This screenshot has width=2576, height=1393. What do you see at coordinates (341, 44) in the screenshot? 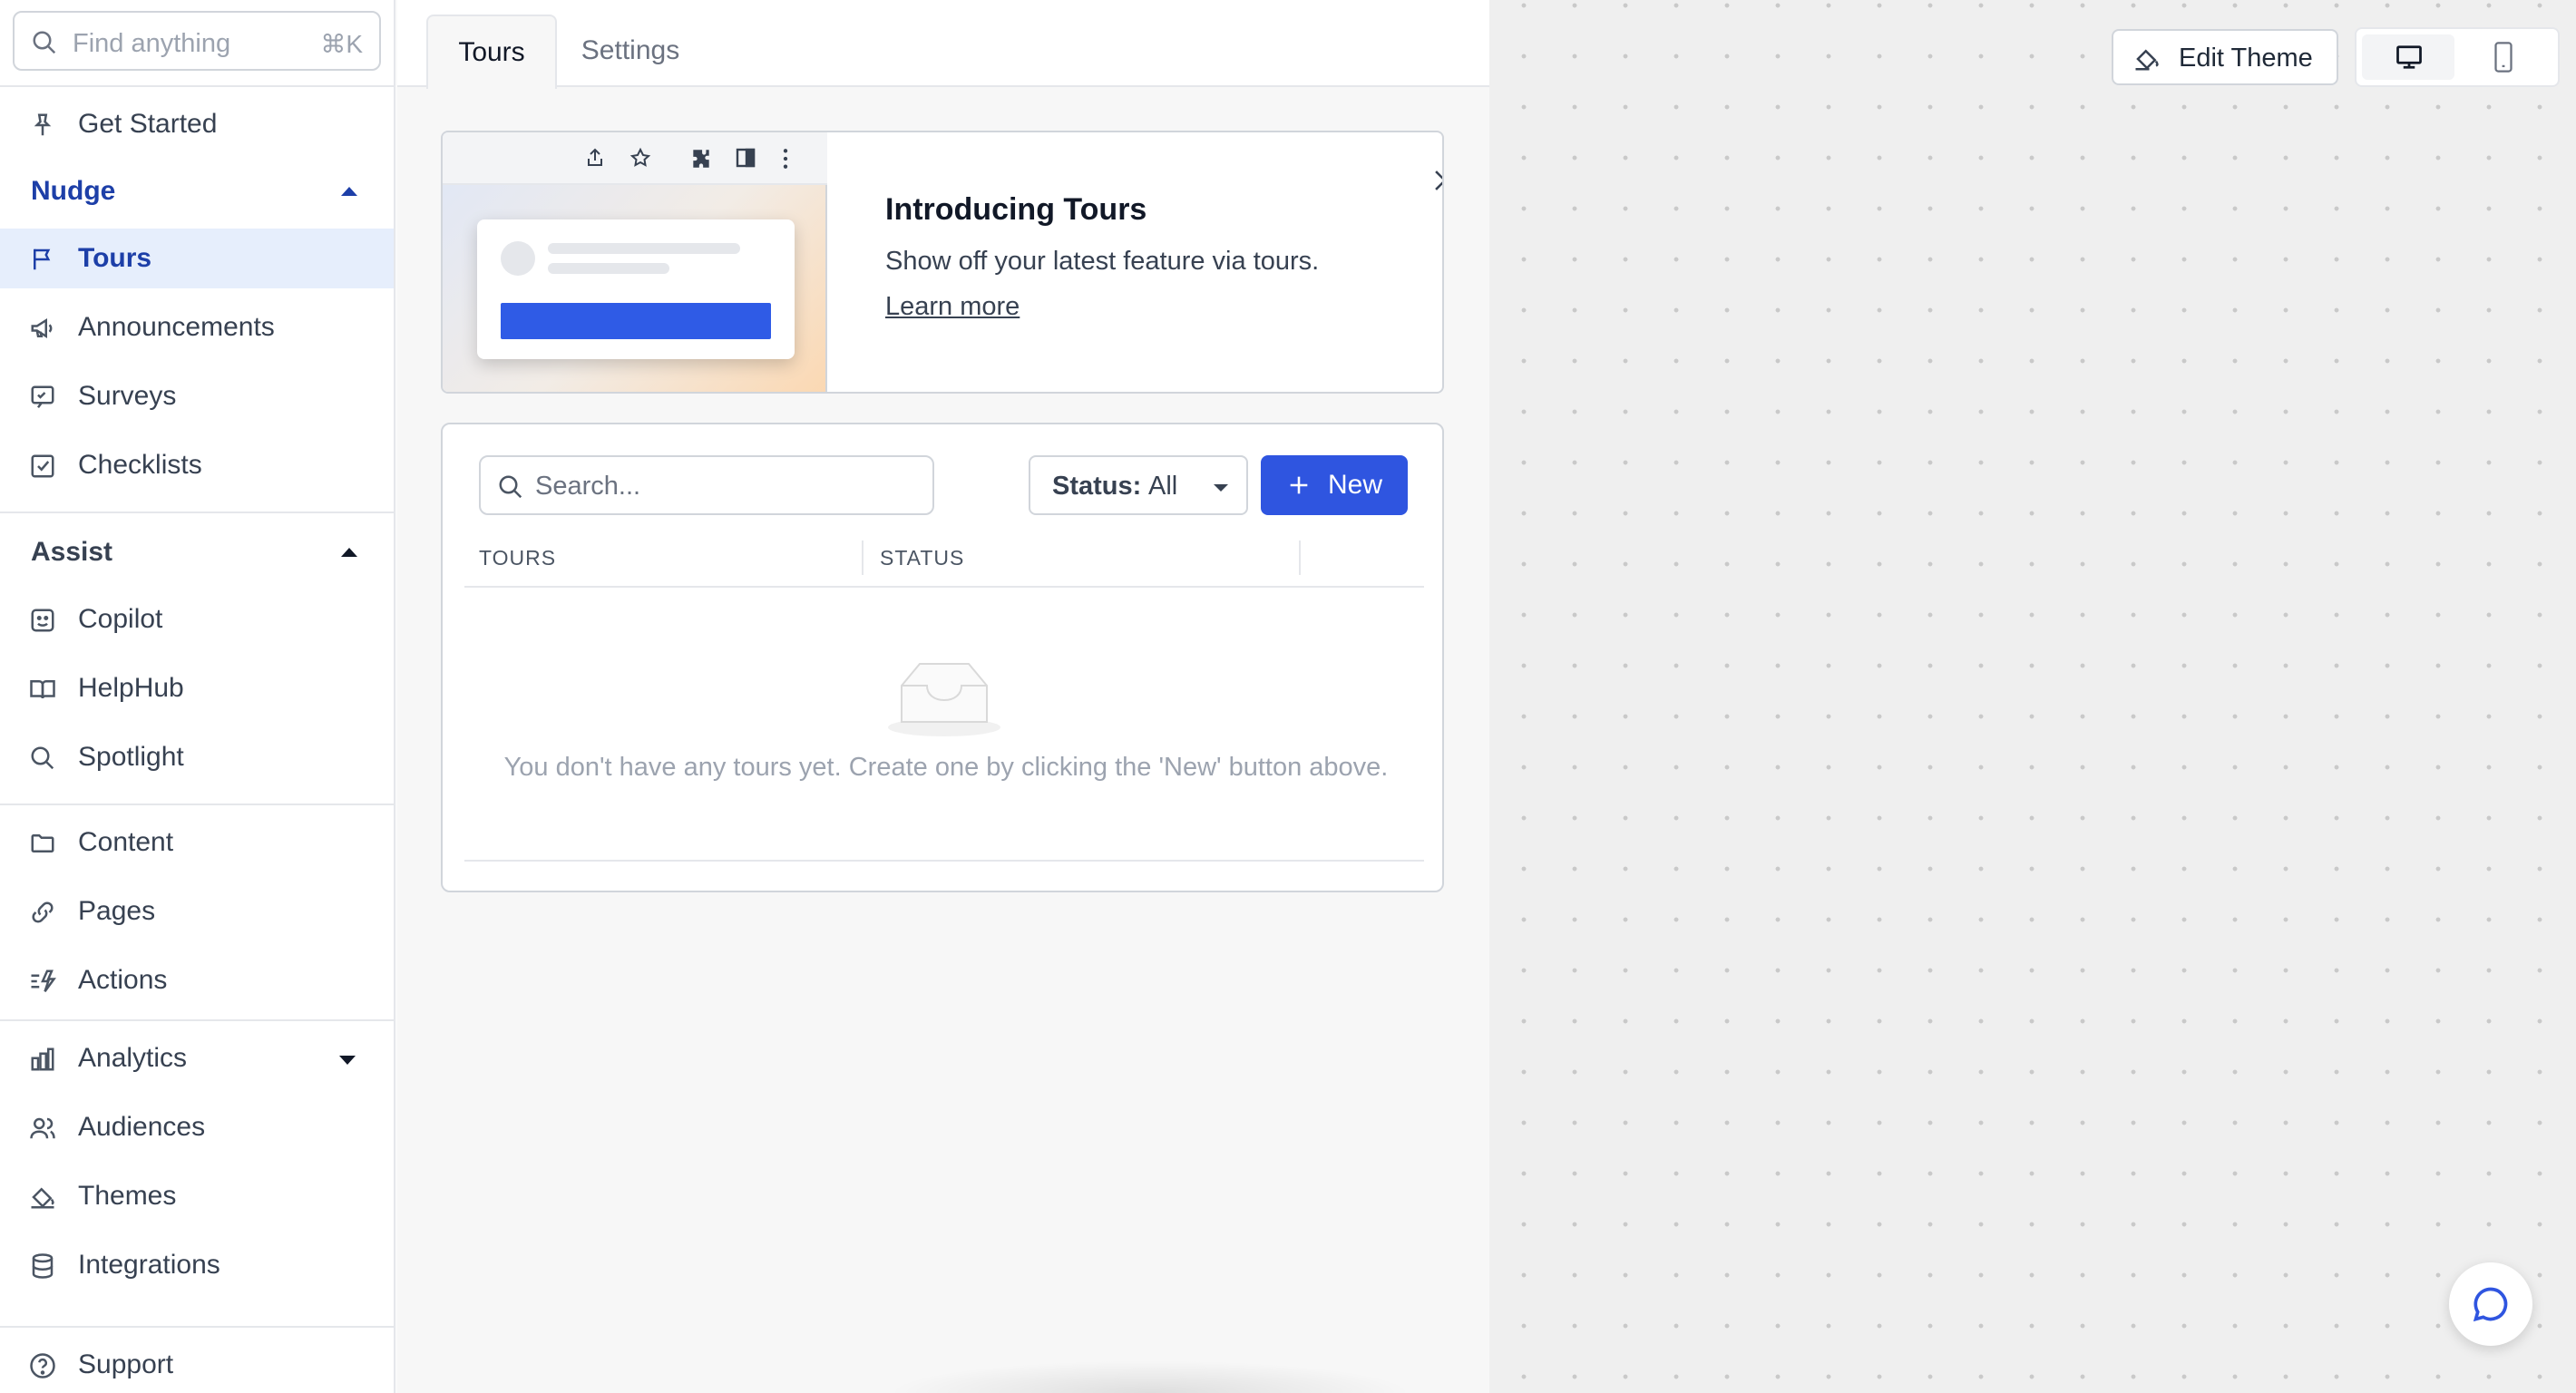
I see `keyboard-shortcut: ⌘K` at bounding box center [341, 44].